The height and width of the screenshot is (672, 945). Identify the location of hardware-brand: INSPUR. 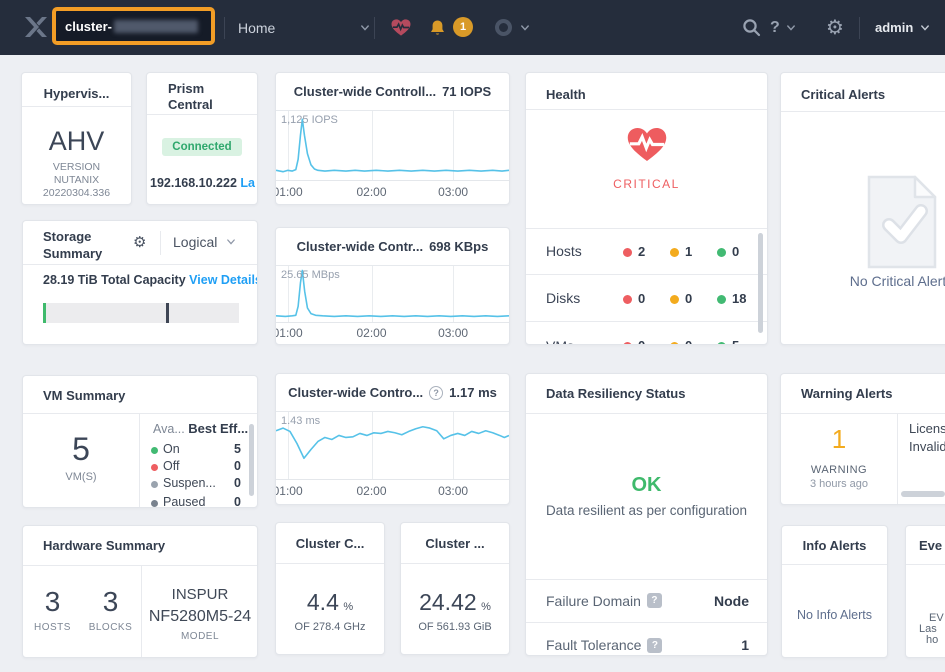
(200, 594).